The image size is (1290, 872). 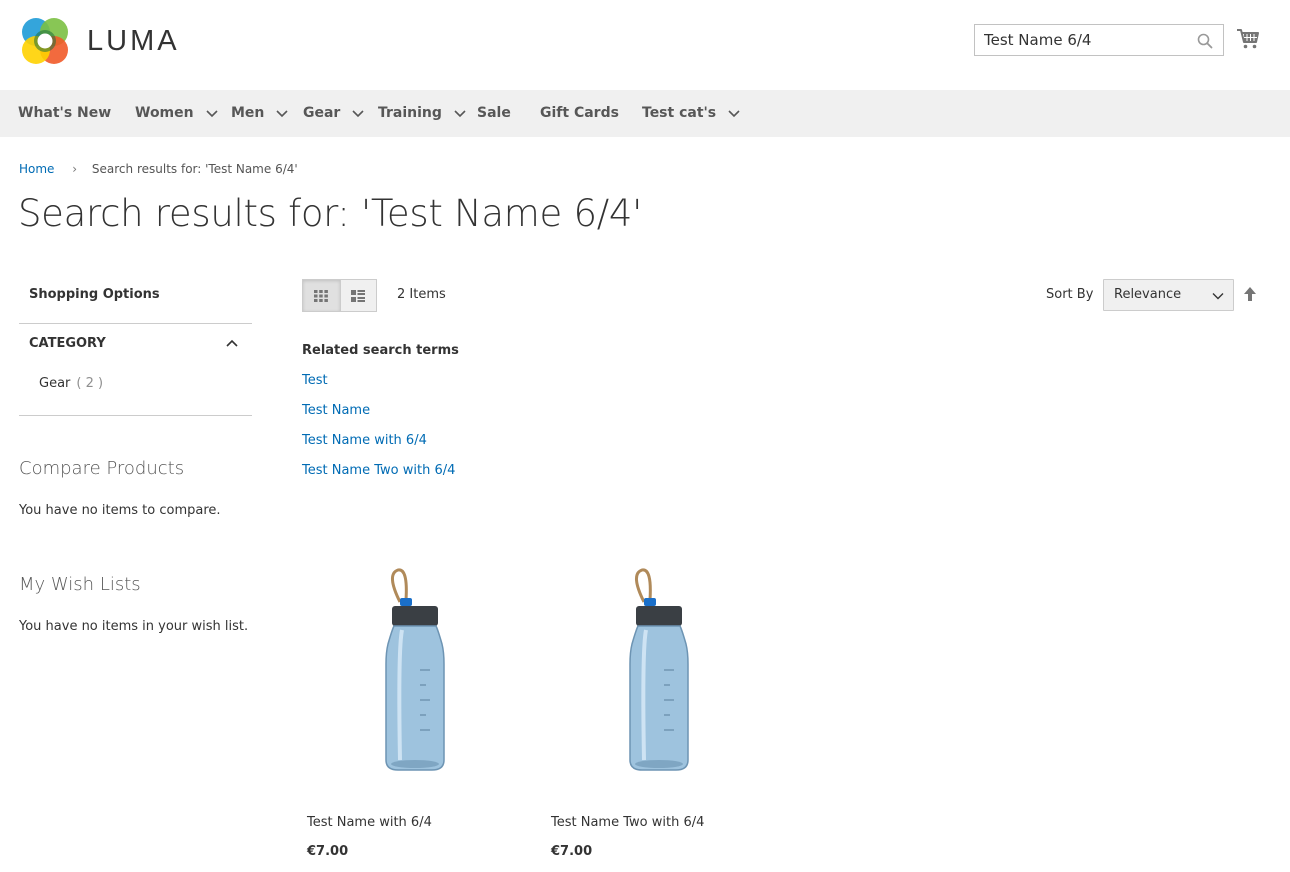 I want to click on logo-text: LUMA, so click(x=133, y=40).